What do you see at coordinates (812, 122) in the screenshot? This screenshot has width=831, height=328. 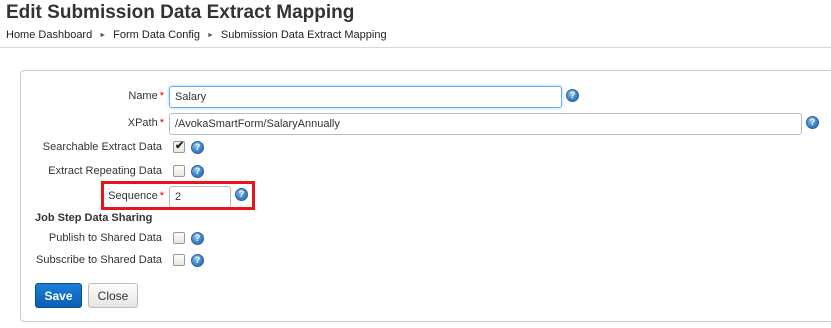 I see `xpath-help-icon: ?` at bounding box center [812, 122].